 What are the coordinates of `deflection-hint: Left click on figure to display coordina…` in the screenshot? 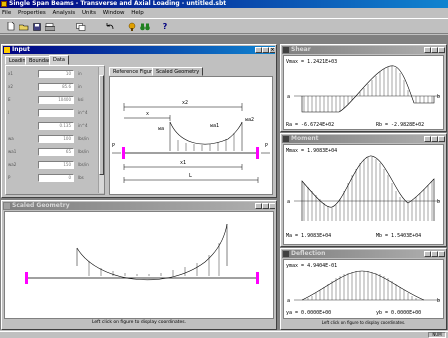 It's located at (363, 322).